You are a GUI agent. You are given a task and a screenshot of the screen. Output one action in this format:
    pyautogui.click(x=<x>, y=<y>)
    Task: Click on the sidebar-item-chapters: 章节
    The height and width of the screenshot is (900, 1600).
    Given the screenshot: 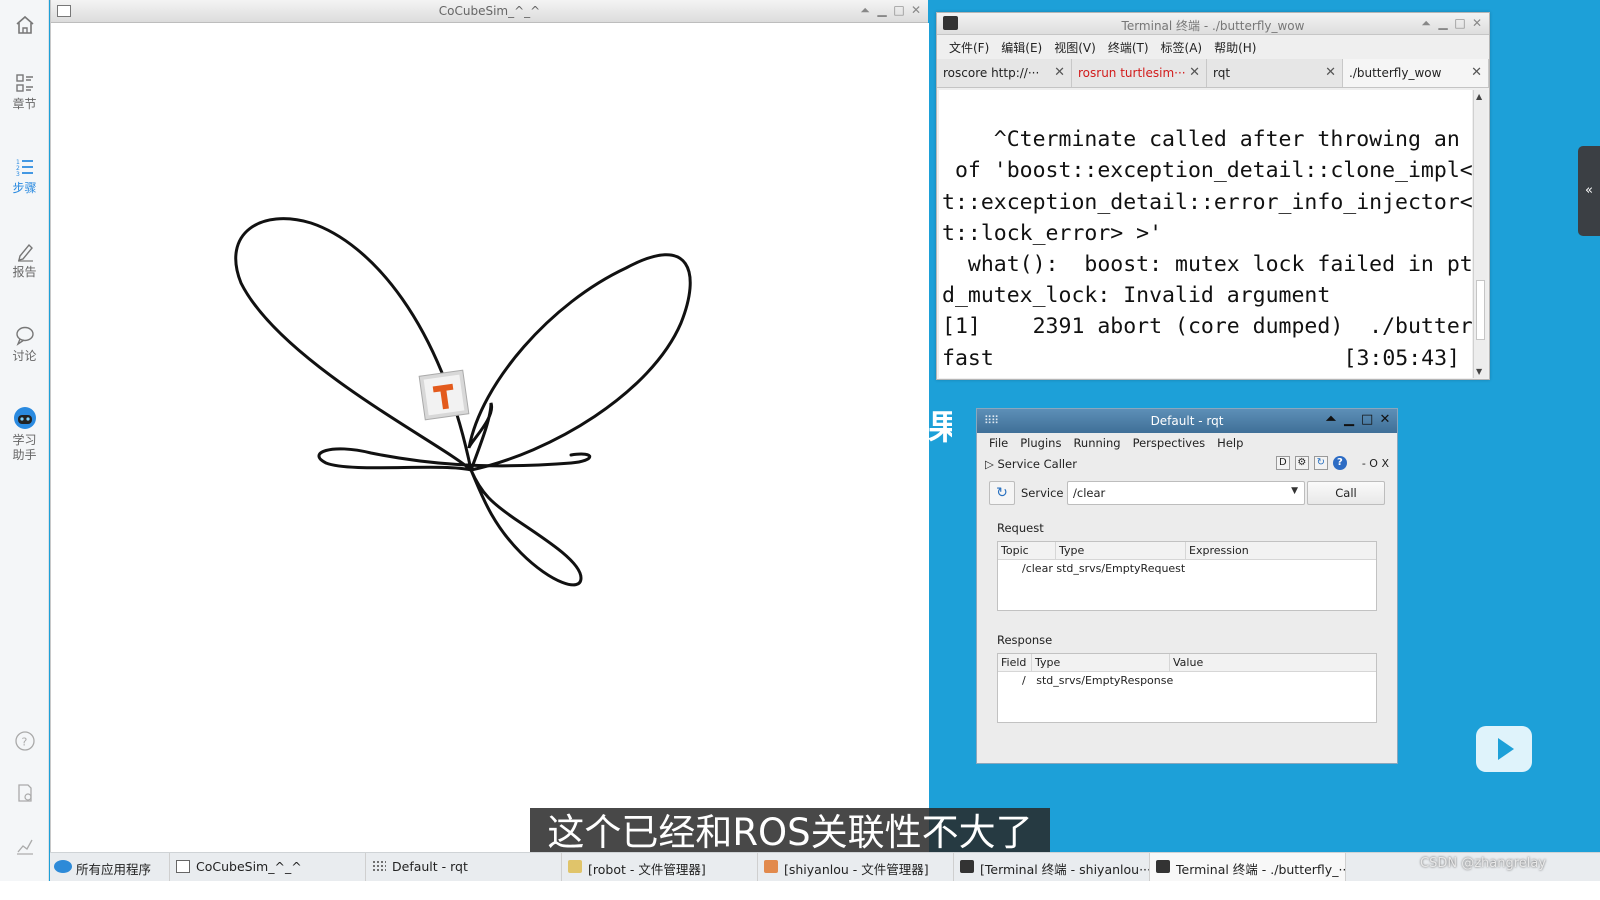 What is the action you would take?
    pyautogui.click(x=24, y=92)
    